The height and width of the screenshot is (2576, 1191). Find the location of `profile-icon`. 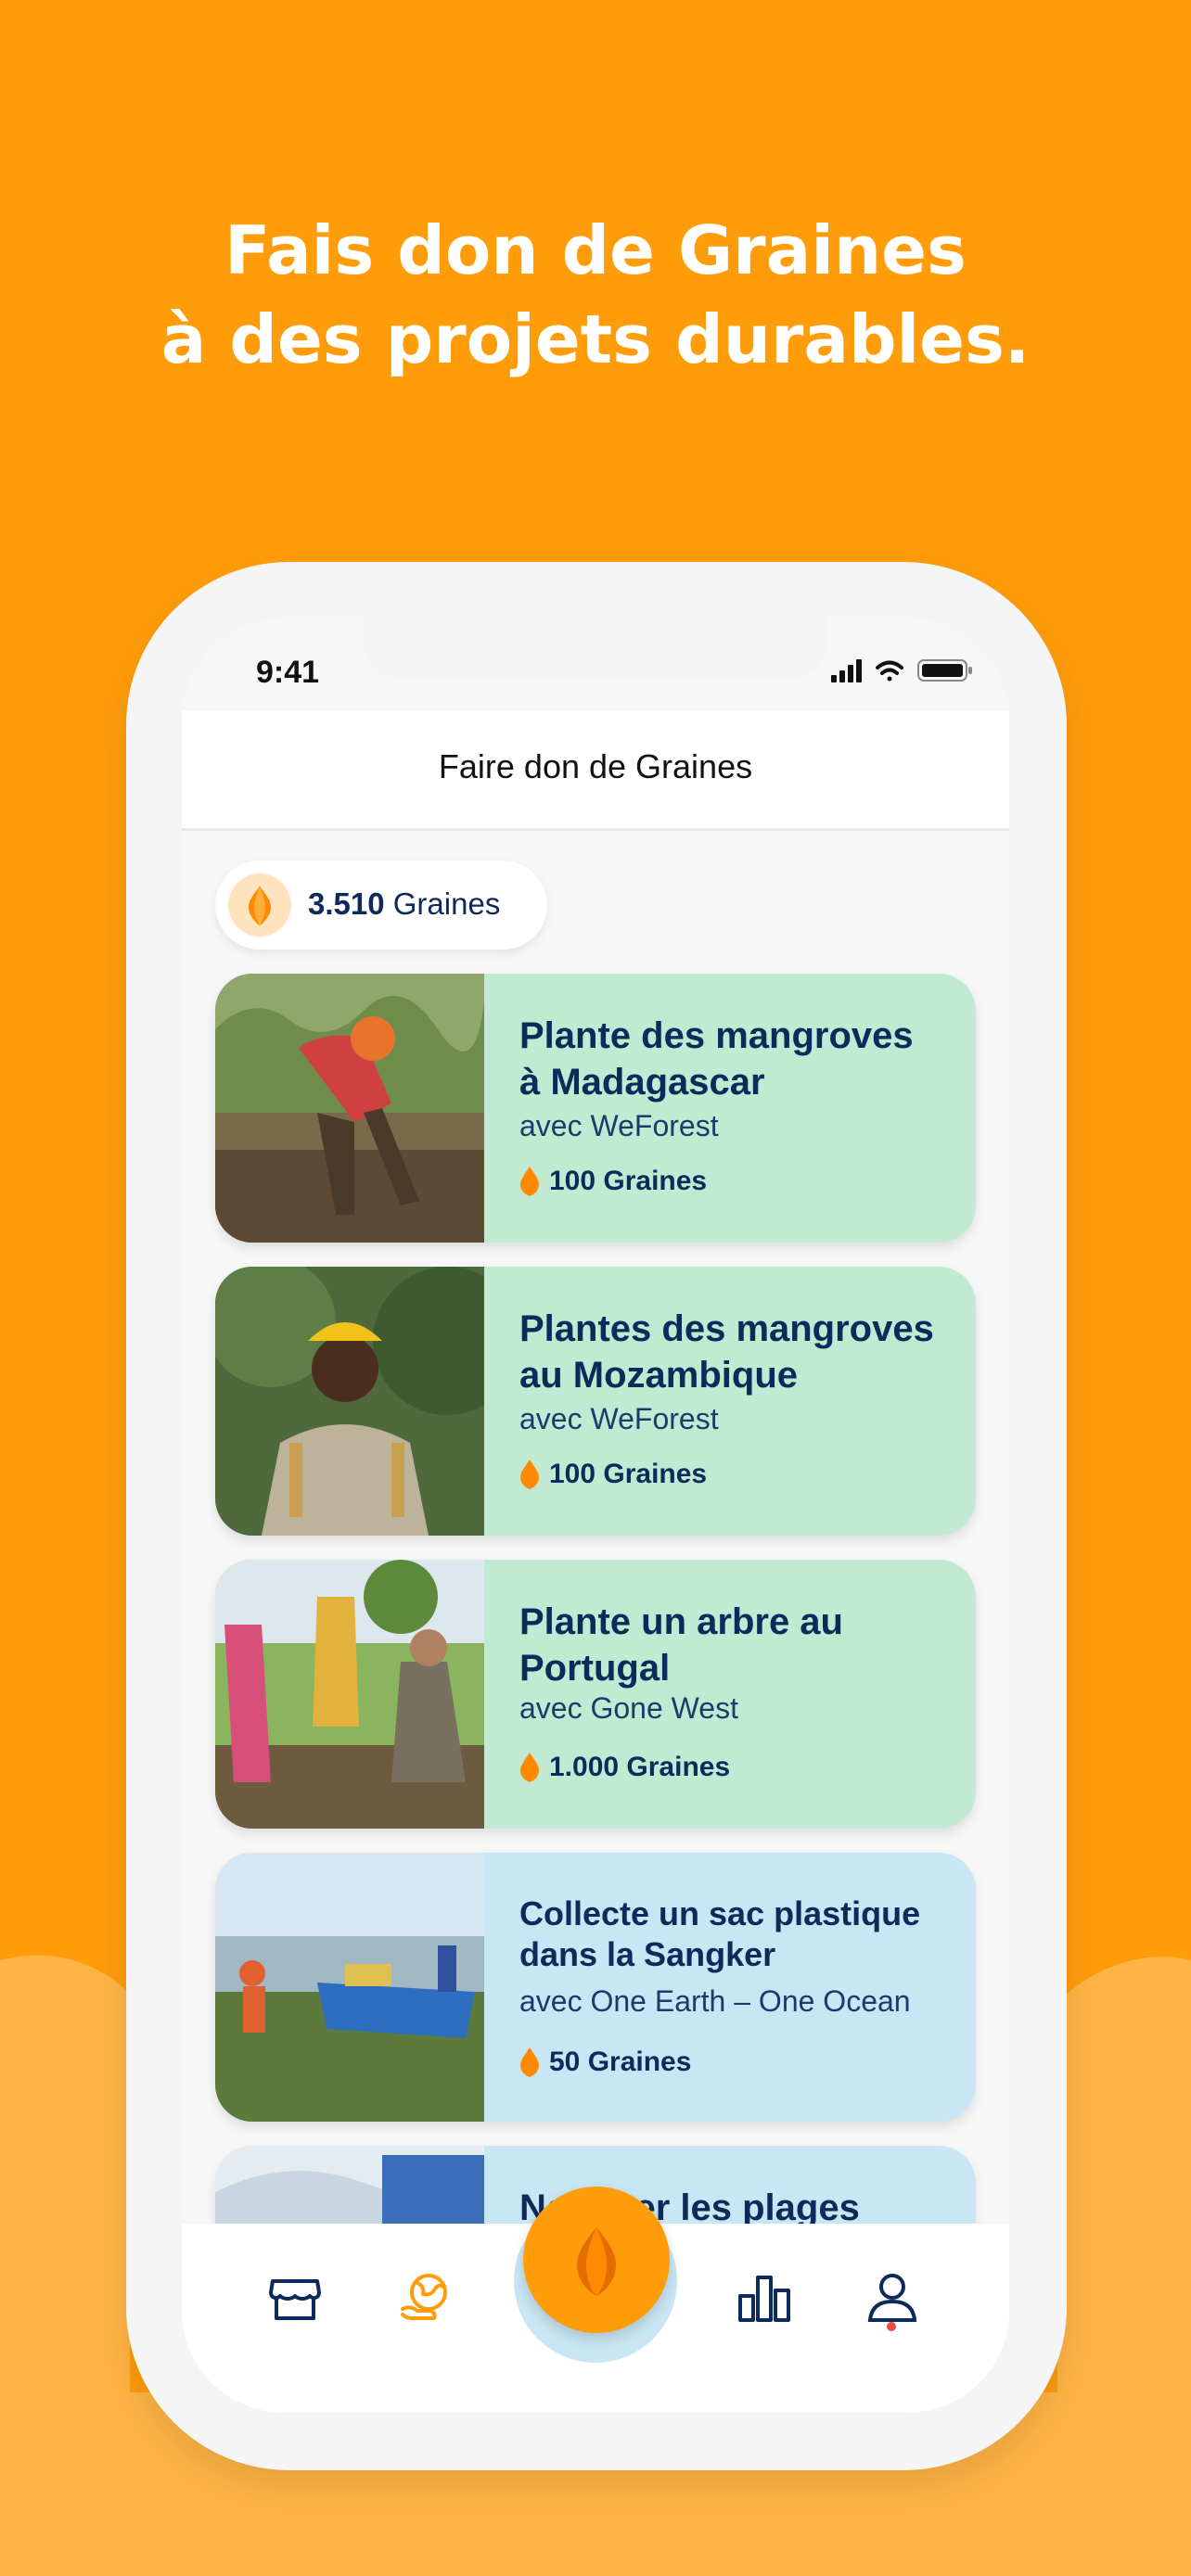

profile-icon is located at coordinates (892, 2298).